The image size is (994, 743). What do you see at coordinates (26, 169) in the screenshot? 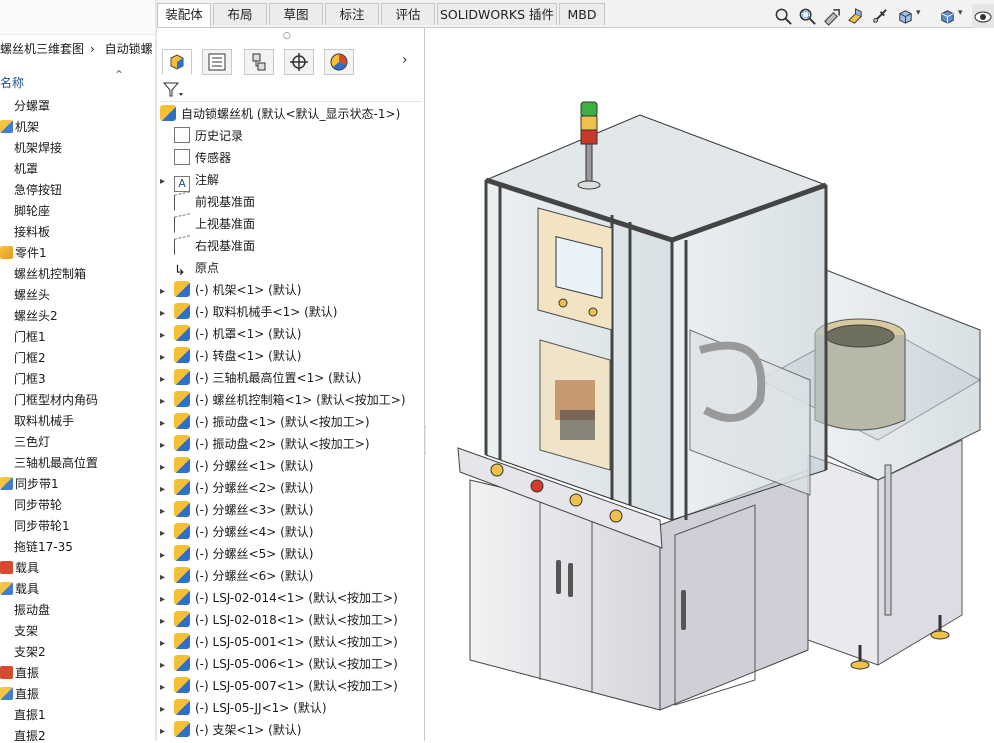
I see `file-list-item: 机罩` at bounding box center [26, 169].